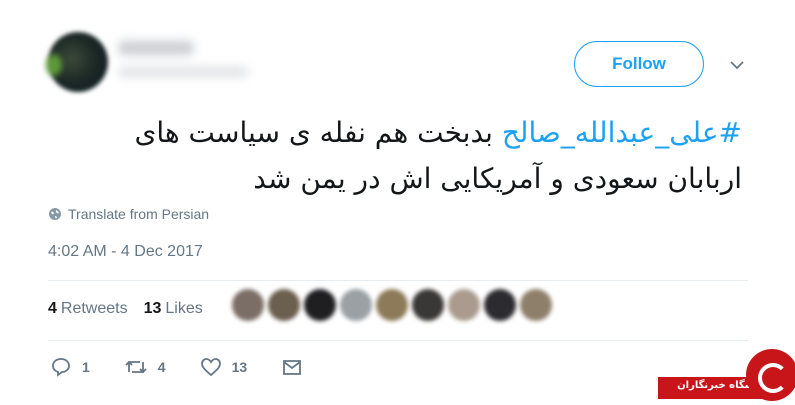  Describe the element at coordinates (86, 367) in the screenshot. I see `reply-count: 1` at that location.